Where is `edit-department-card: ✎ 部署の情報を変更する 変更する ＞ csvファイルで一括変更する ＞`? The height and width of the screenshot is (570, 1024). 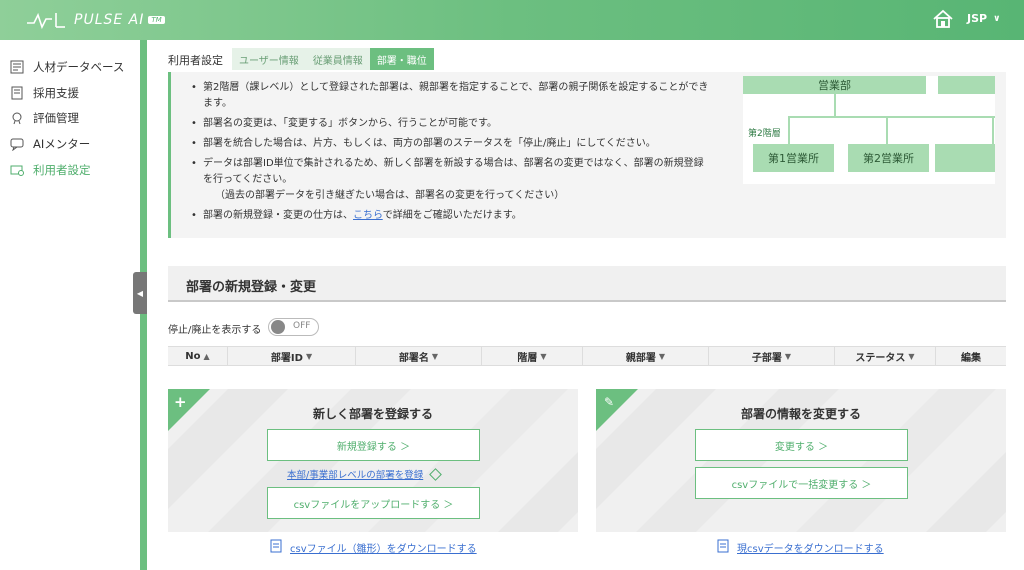
edit-department-card: ✎ 部署の情報を変更する 変更する ＞ csvファイルで一括変更する ＞ is located at coordinates (801, 460).